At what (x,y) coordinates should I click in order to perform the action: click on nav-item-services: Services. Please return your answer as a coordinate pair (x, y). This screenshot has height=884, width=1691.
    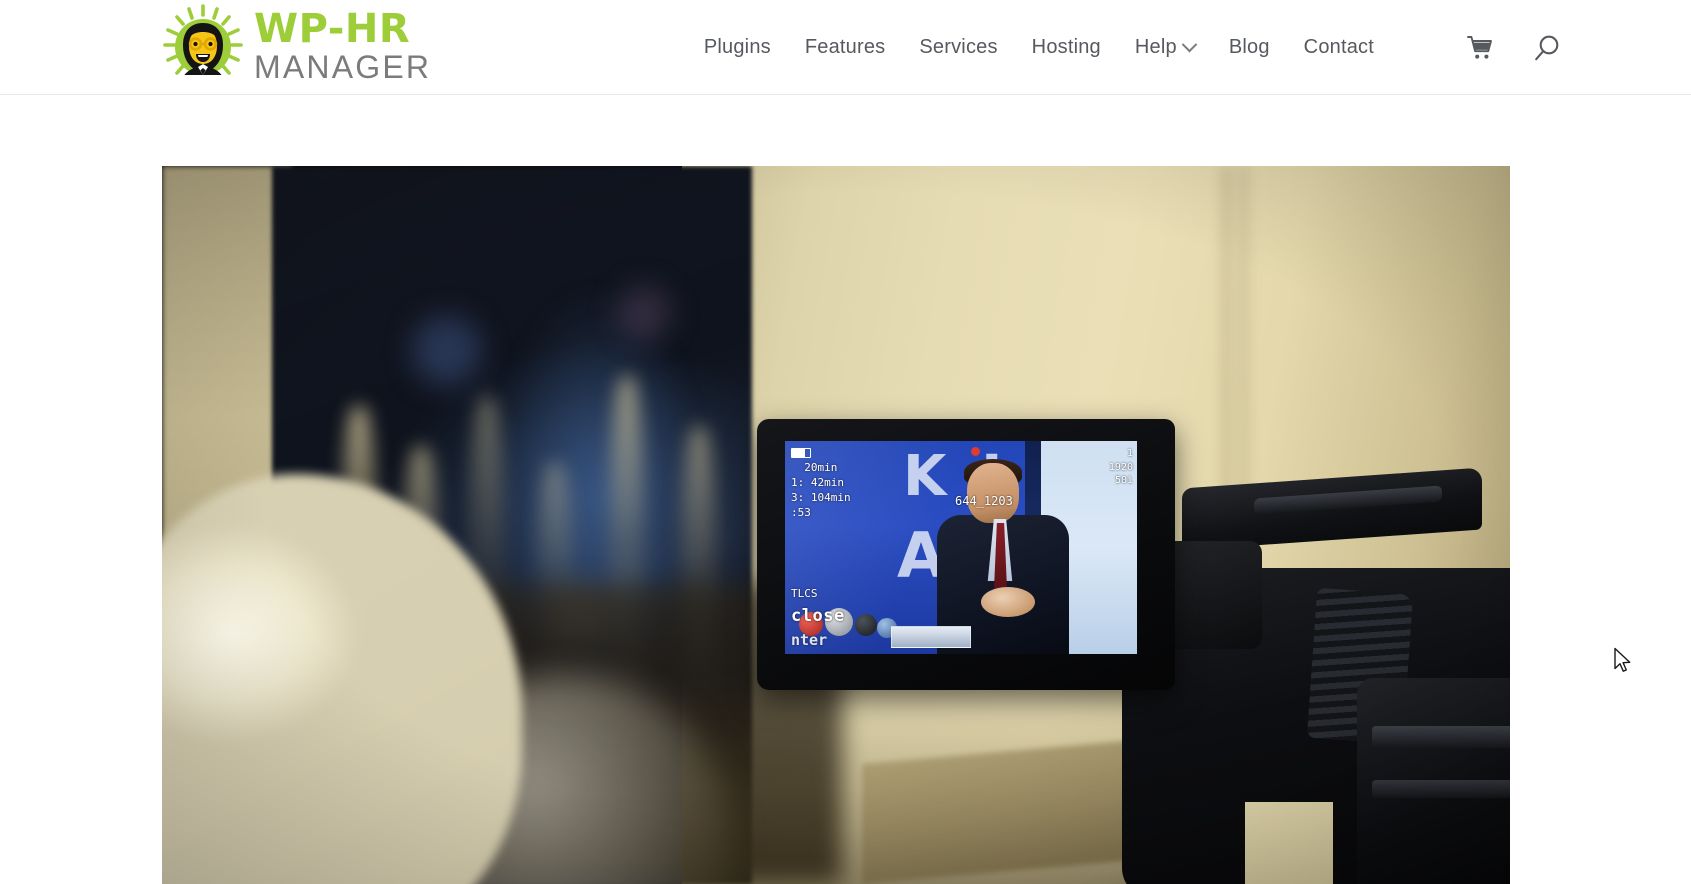
    Looking at the image, I should click on (958, 47).